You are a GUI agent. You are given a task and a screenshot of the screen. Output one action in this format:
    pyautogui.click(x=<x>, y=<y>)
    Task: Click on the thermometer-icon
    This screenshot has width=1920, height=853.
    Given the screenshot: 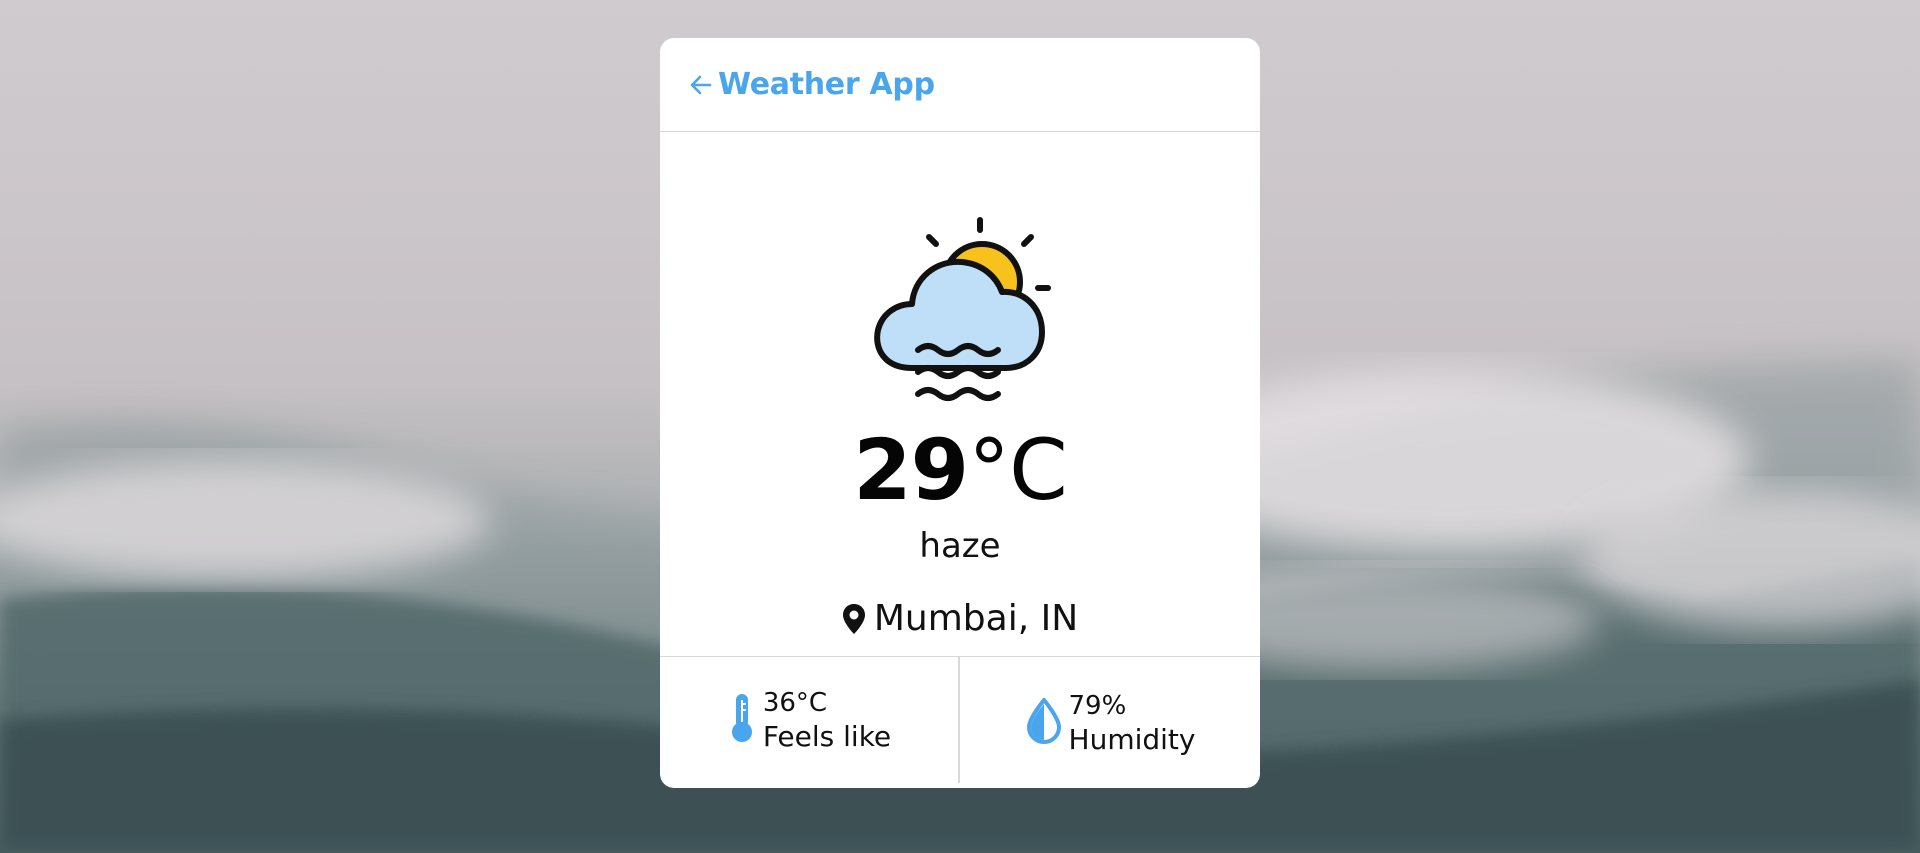 What is the action you would take?
    pyautogui.click(x=742, y=720)
    